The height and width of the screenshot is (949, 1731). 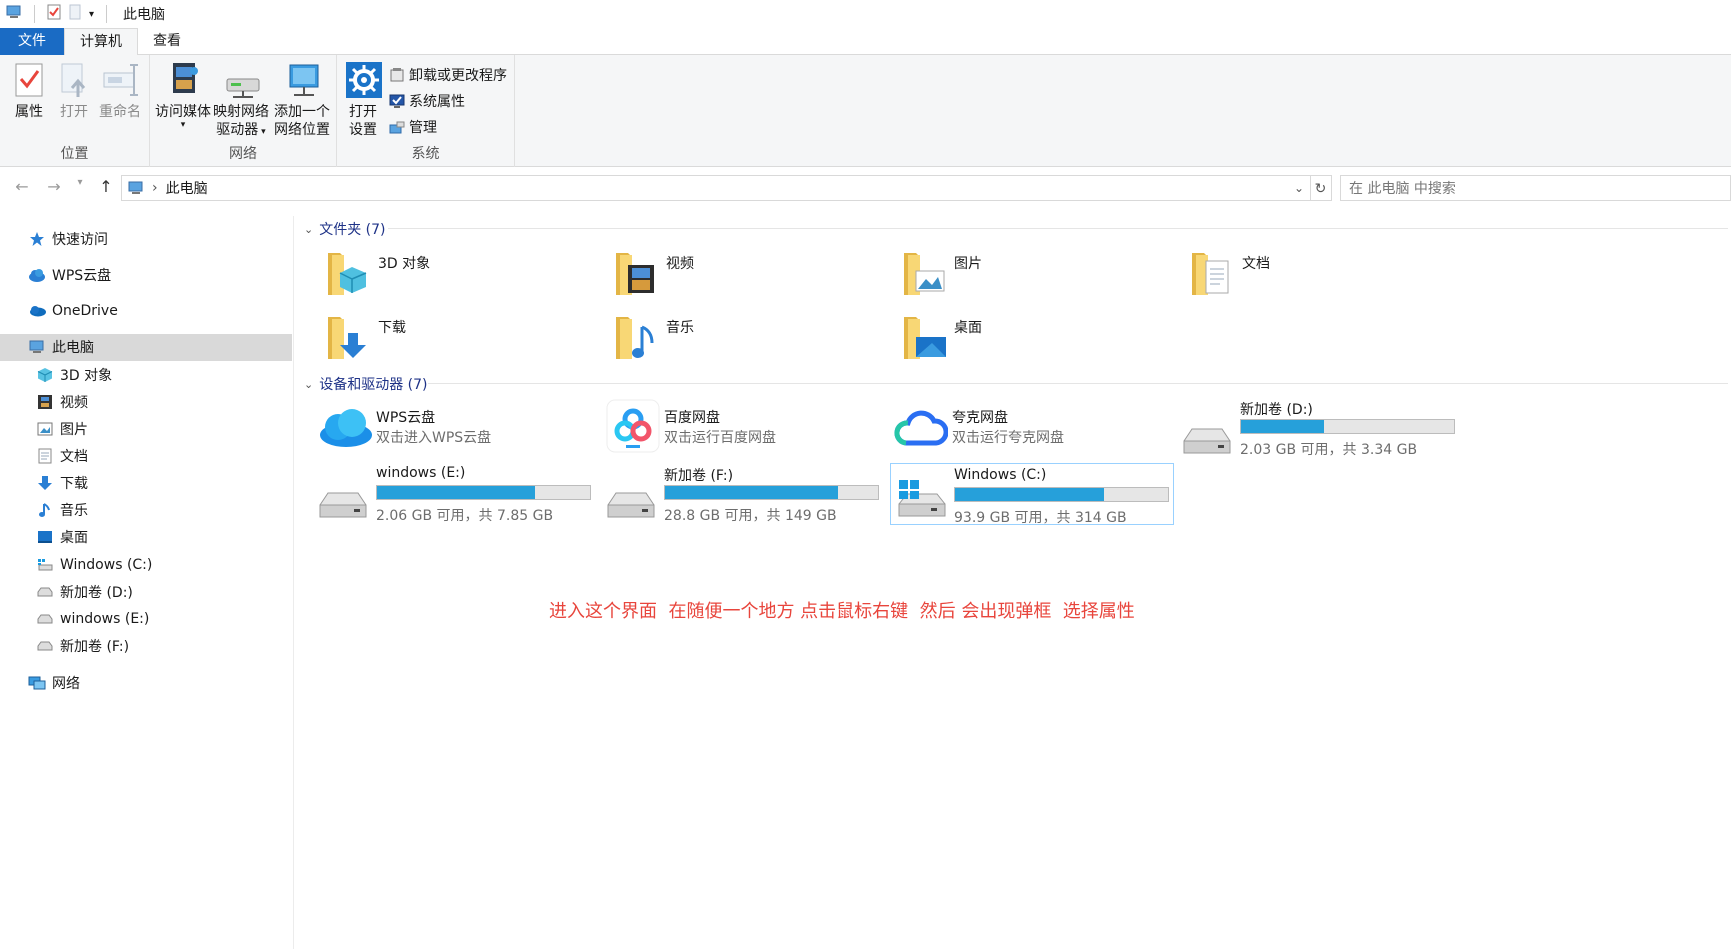 What do you see at coordinates (1040, 518) in the screenshot?
I see `drive-size-text: 93.9 GB 可用，共 314 GB` at bounding box center [1040, 518].